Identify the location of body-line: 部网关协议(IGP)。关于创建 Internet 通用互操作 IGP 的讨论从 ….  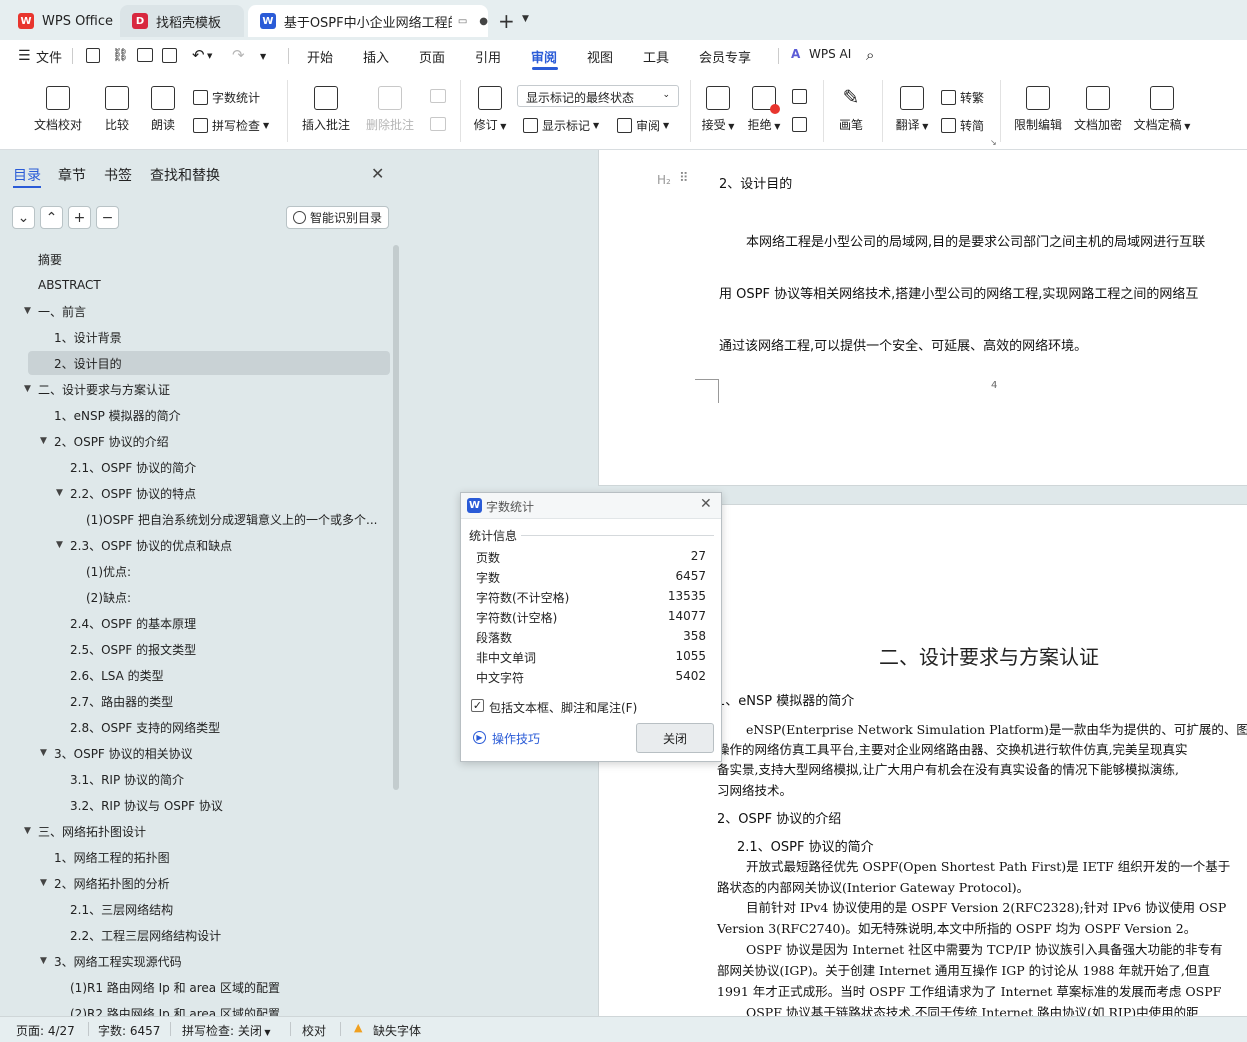
(963, 969).